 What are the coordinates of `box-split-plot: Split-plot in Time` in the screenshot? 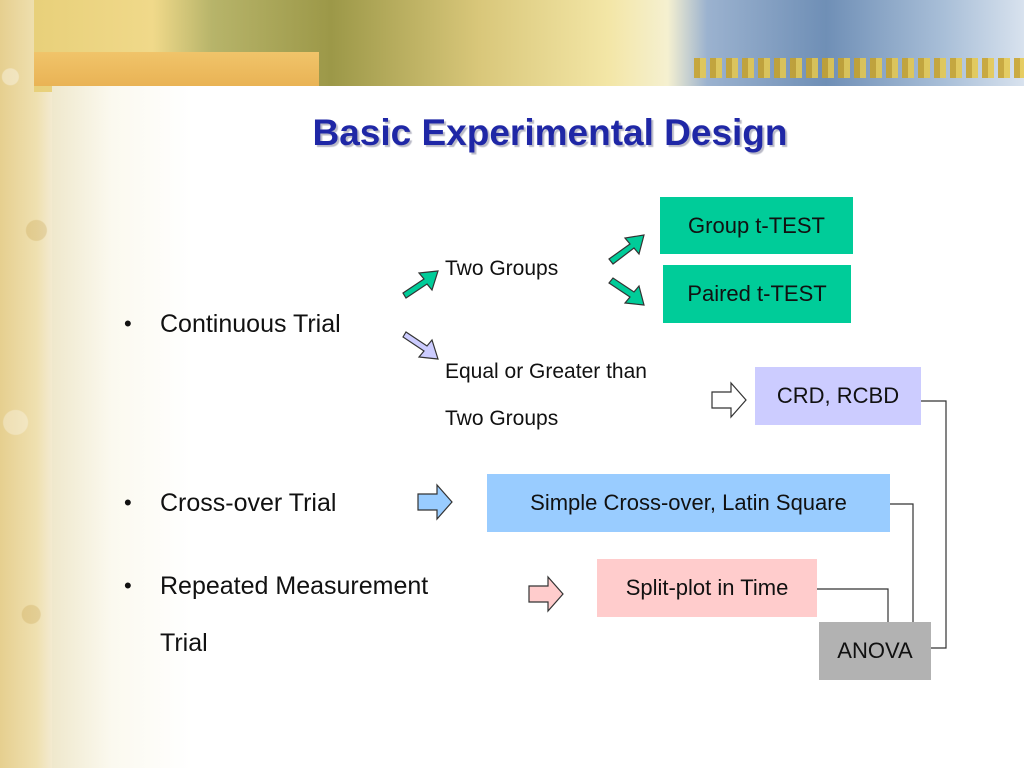 It's located at (707, 588).